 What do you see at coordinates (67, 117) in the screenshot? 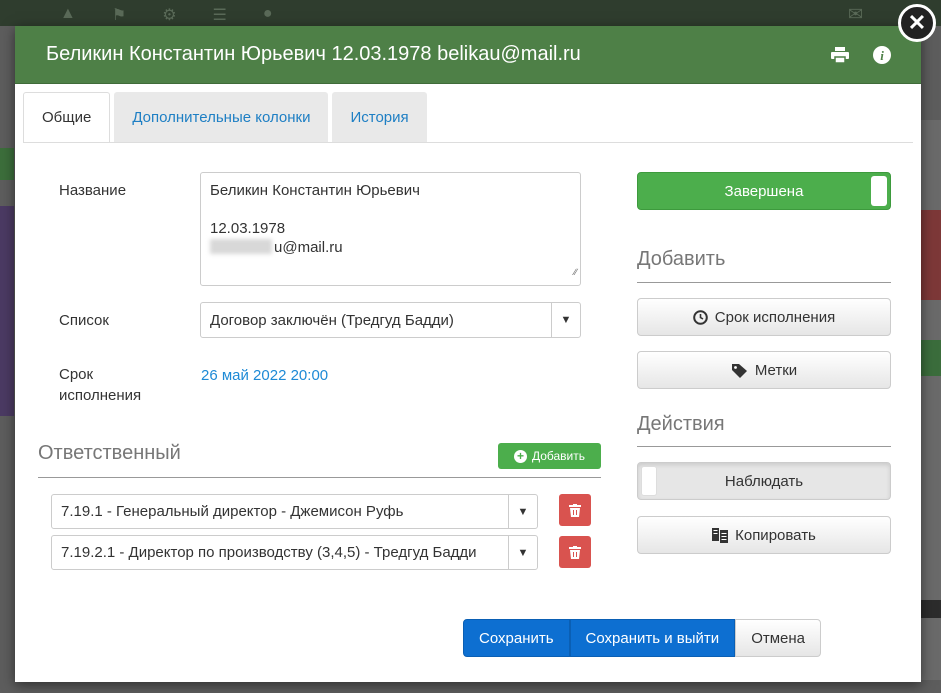
I see `tab-general: Общие` at bounding box center [67, 117].